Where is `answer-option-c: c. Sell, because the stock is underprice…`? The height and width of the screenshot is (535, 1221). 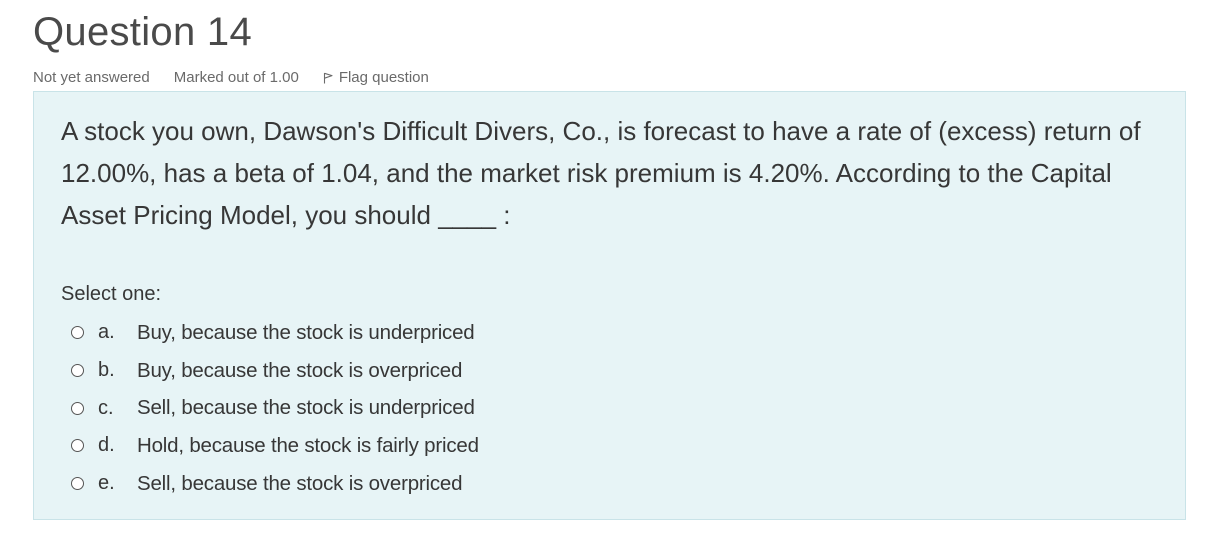 answer-option-c: c. Sell, because the stock is underprice… is located at coordinates (275, 408).